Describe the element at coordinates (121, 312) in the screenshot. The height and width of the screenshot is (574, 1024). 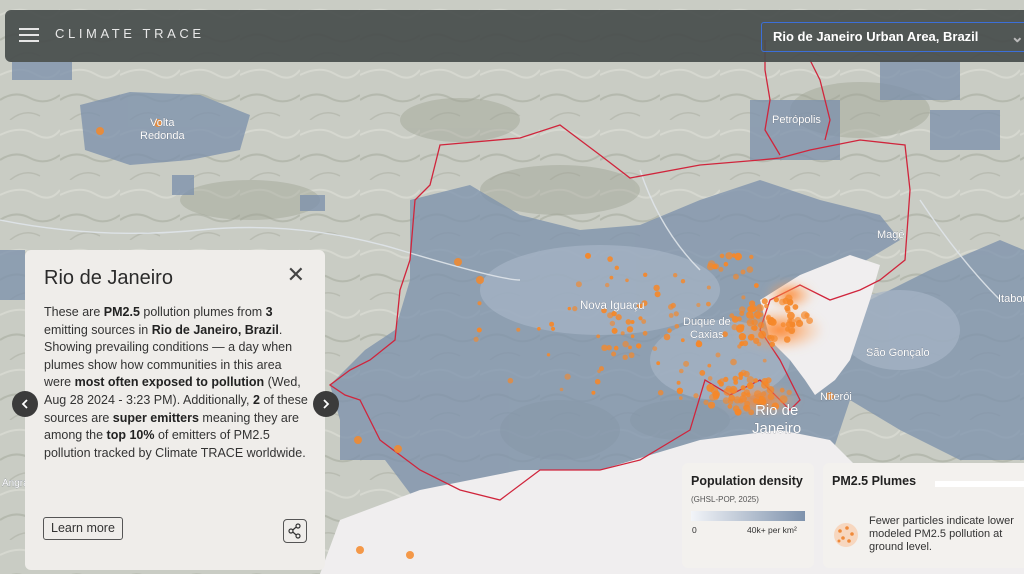
I see `desc-bold: PM2.5` at that location.